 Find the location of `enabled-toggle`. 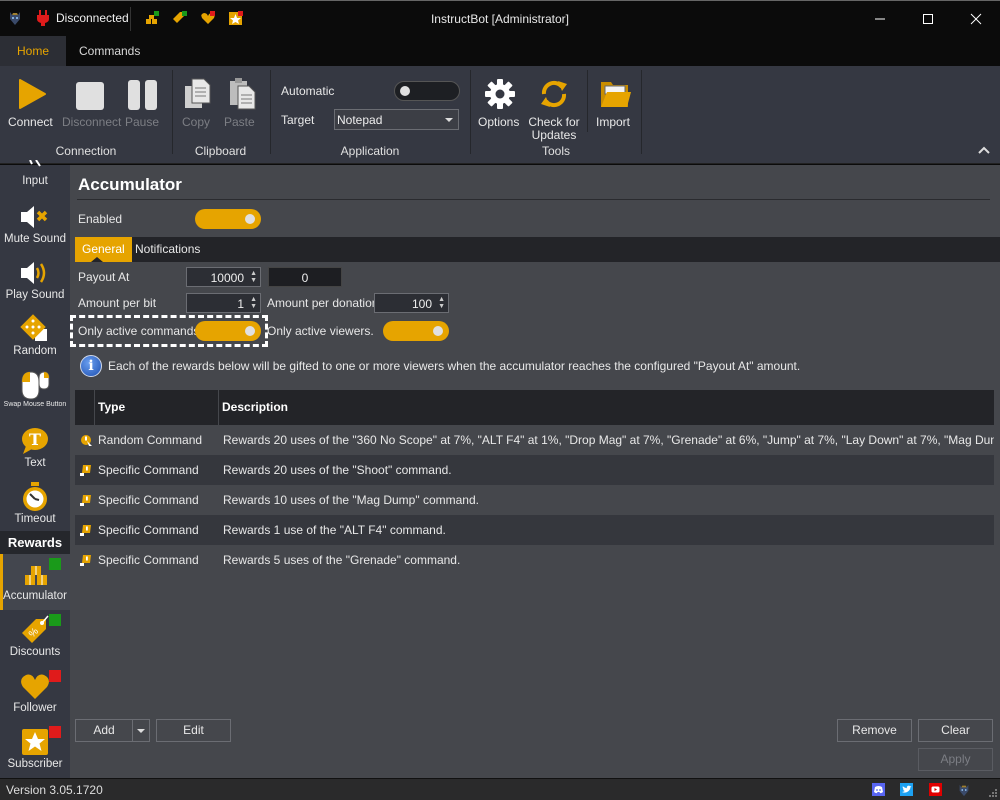

enabled-toggle is located at coordinates (228, 219).